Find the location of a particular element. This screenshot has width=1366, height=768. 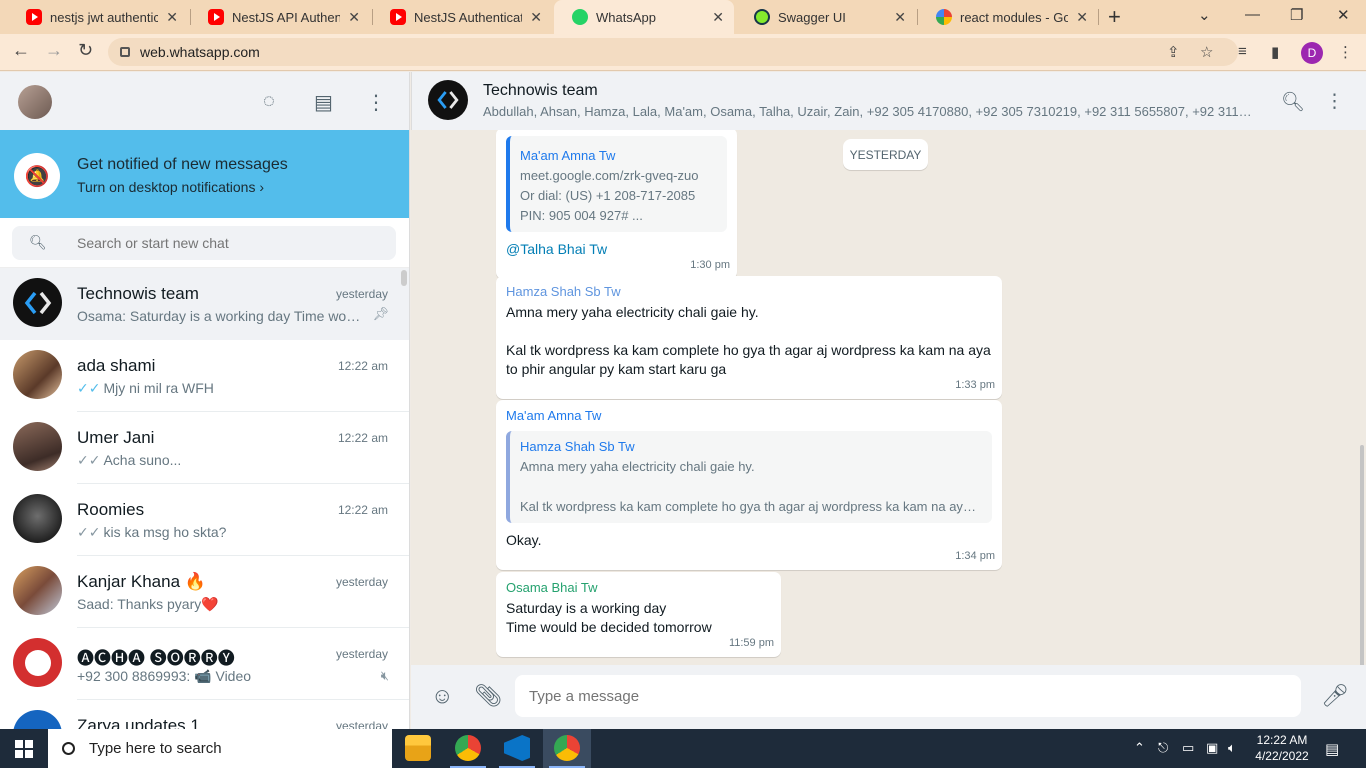

message-input is located at coordinates (908, 696).